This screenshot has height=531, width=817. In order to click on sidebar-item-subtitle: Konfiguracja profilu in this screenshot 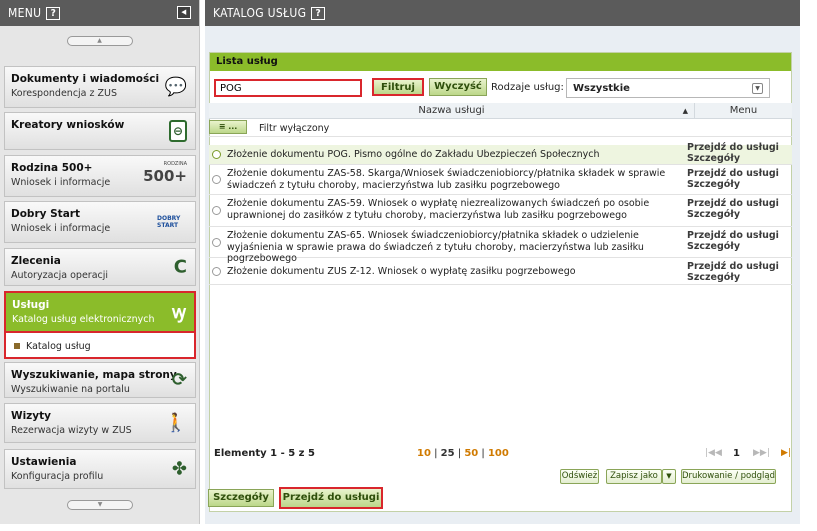, I will do `click(57, 476)`.